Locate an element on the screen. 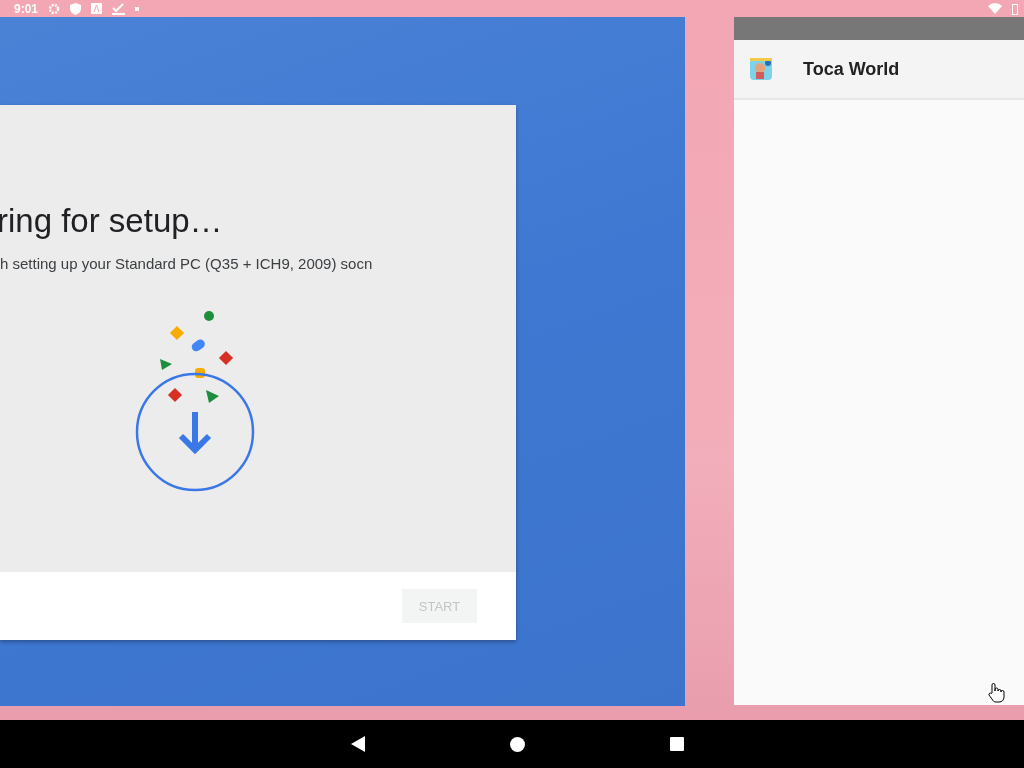 Image resolution: width=1024 pixels, height=768 pixels. app-title: Toca World is located at coordinates (851, 69).